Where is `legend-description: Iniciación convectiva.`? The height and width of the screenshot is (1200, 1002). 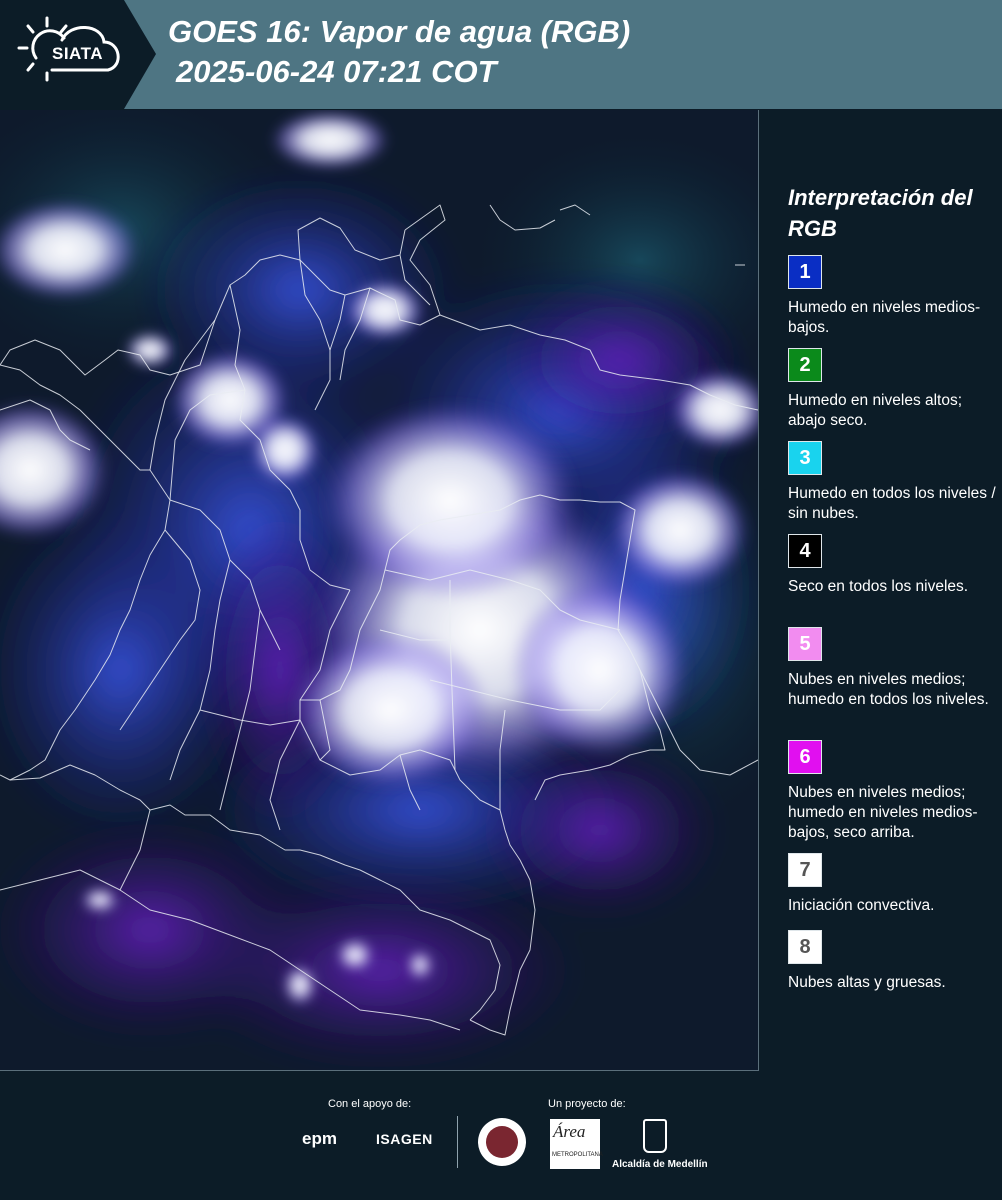
legend-description: Iniciación convectiva. is located at coordinates (861, 905).